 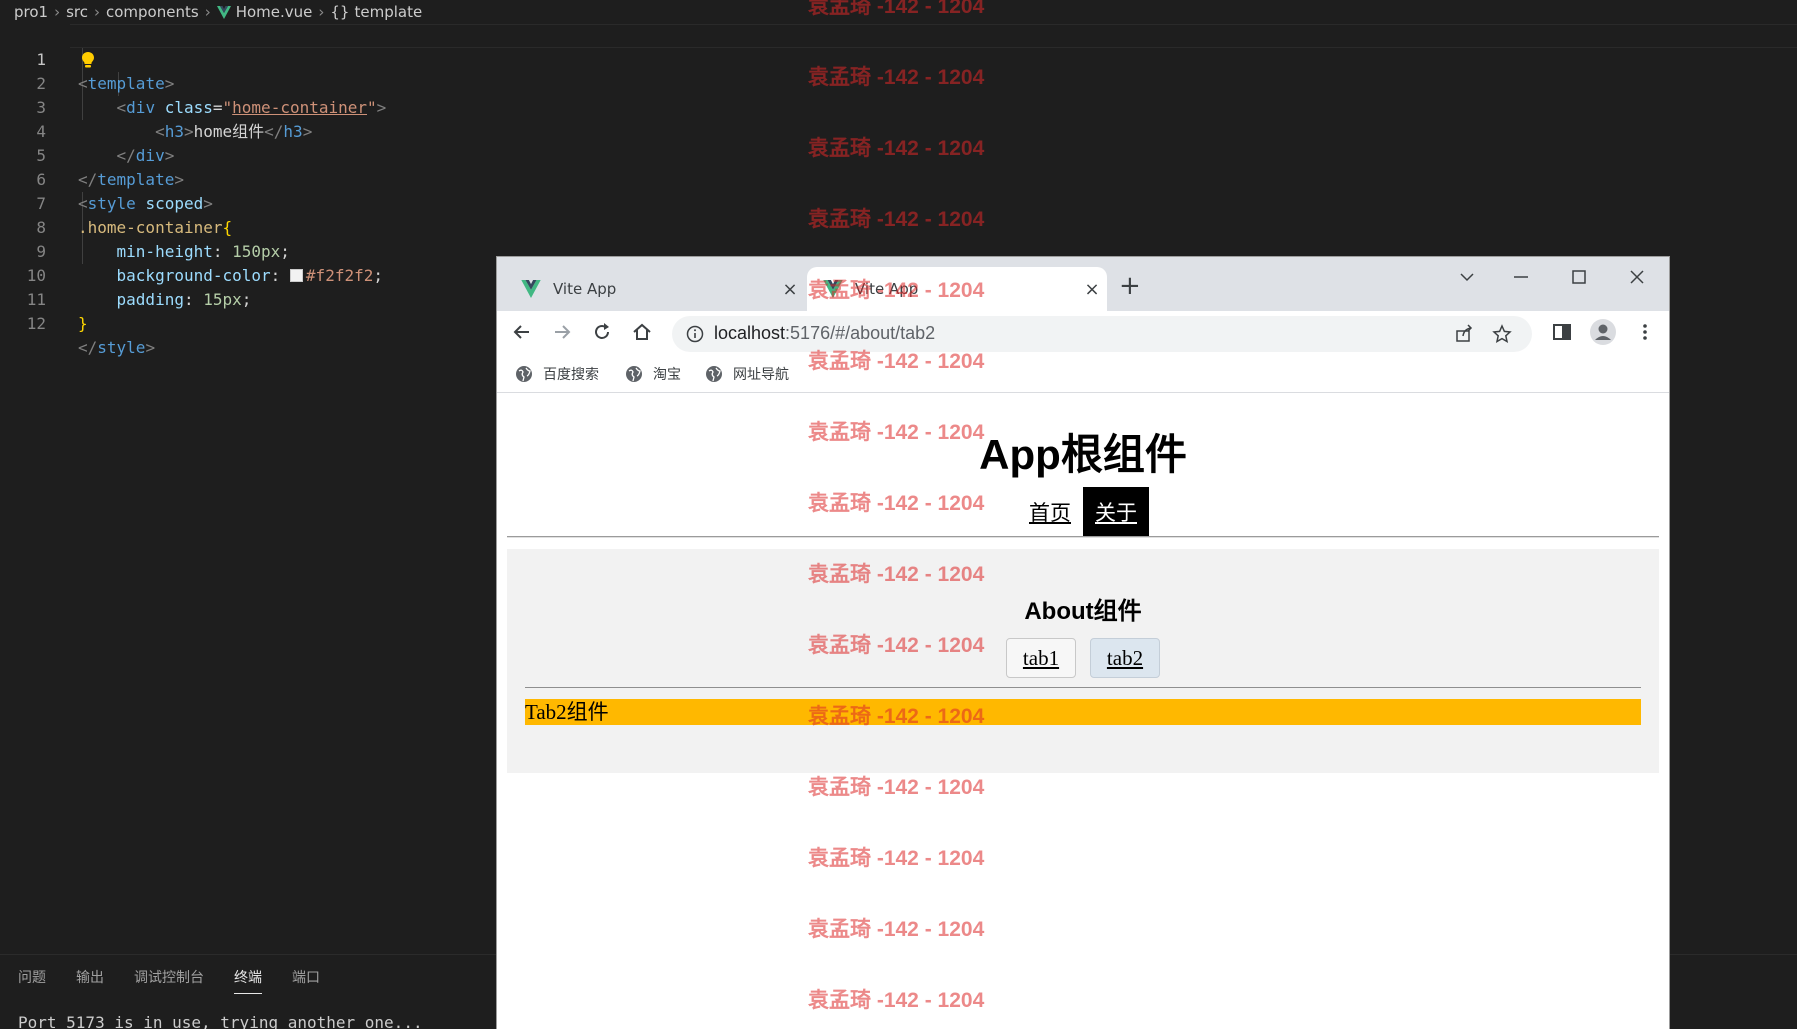 I want to click on more-menu-icon, so click(x=1645, y=332).